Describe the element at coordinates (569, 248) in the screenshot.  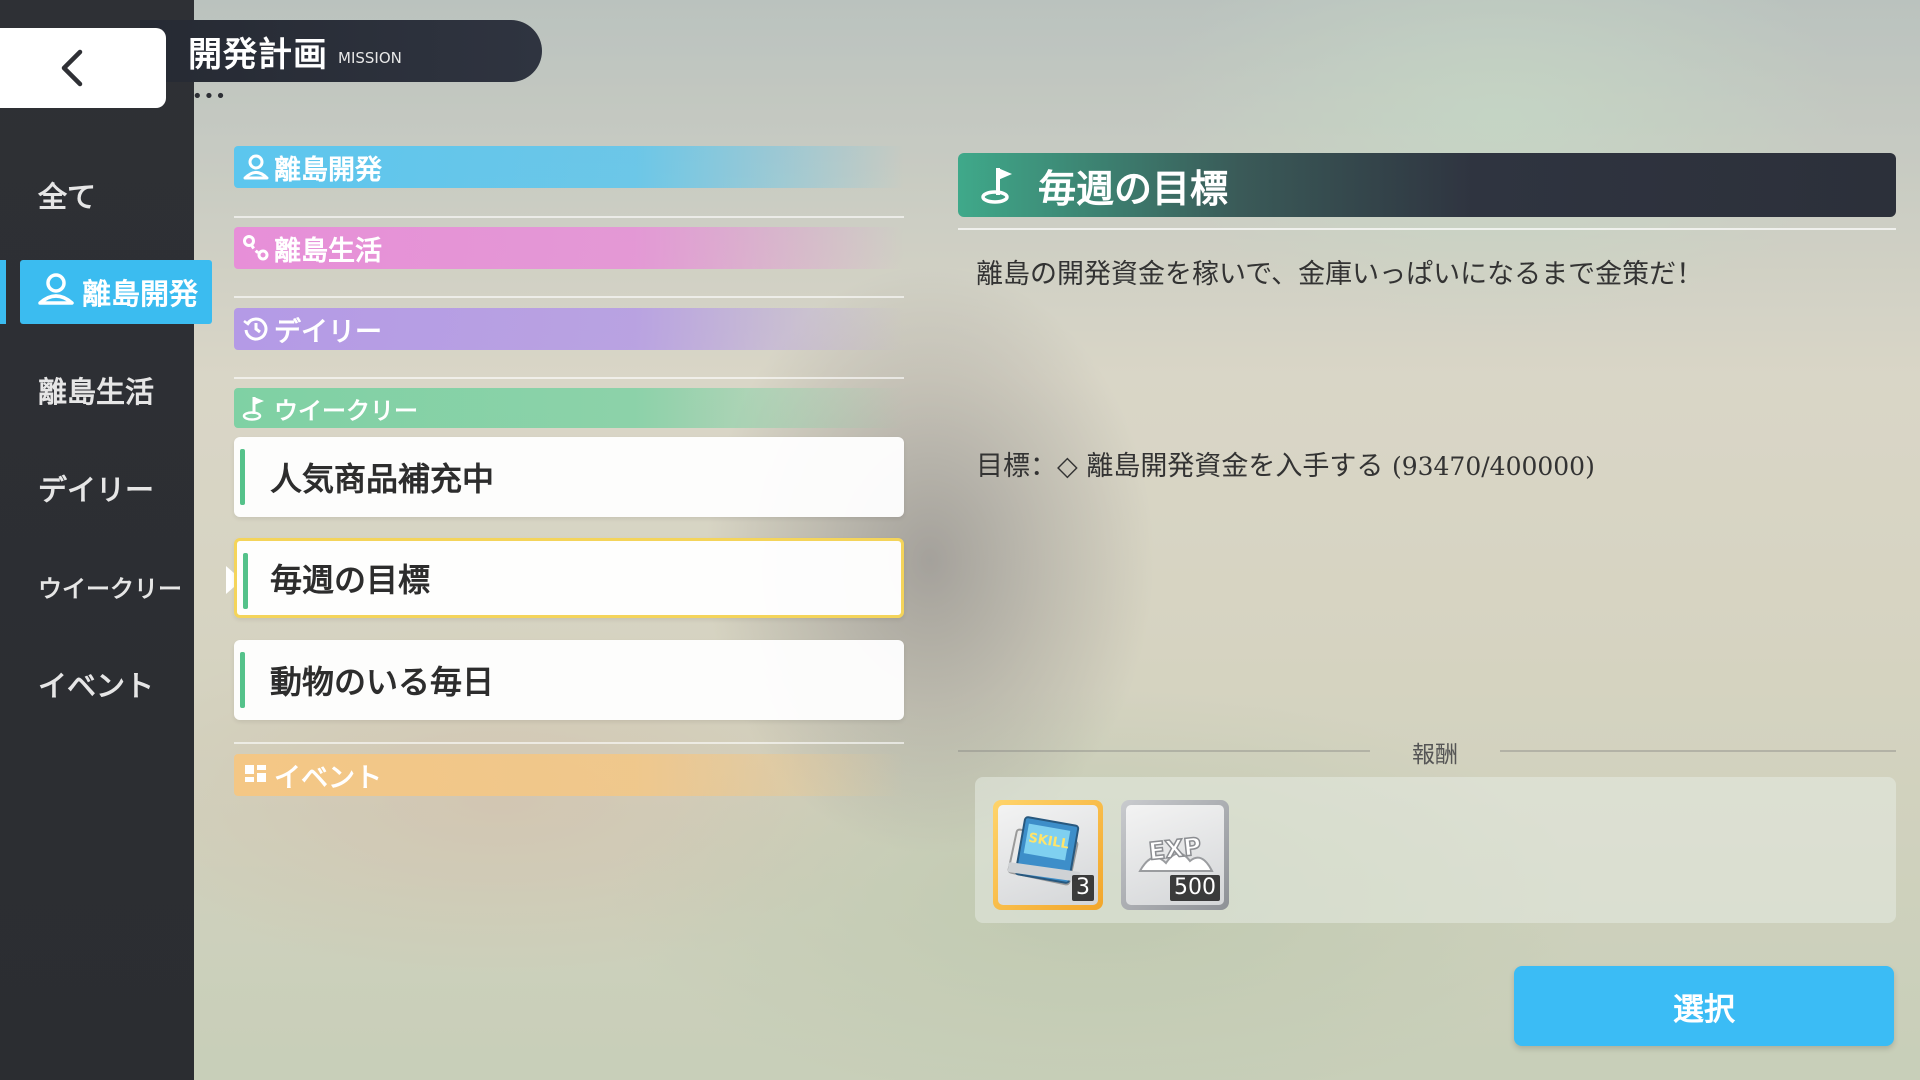
I see `category-island-life: 離島生活` at that location.